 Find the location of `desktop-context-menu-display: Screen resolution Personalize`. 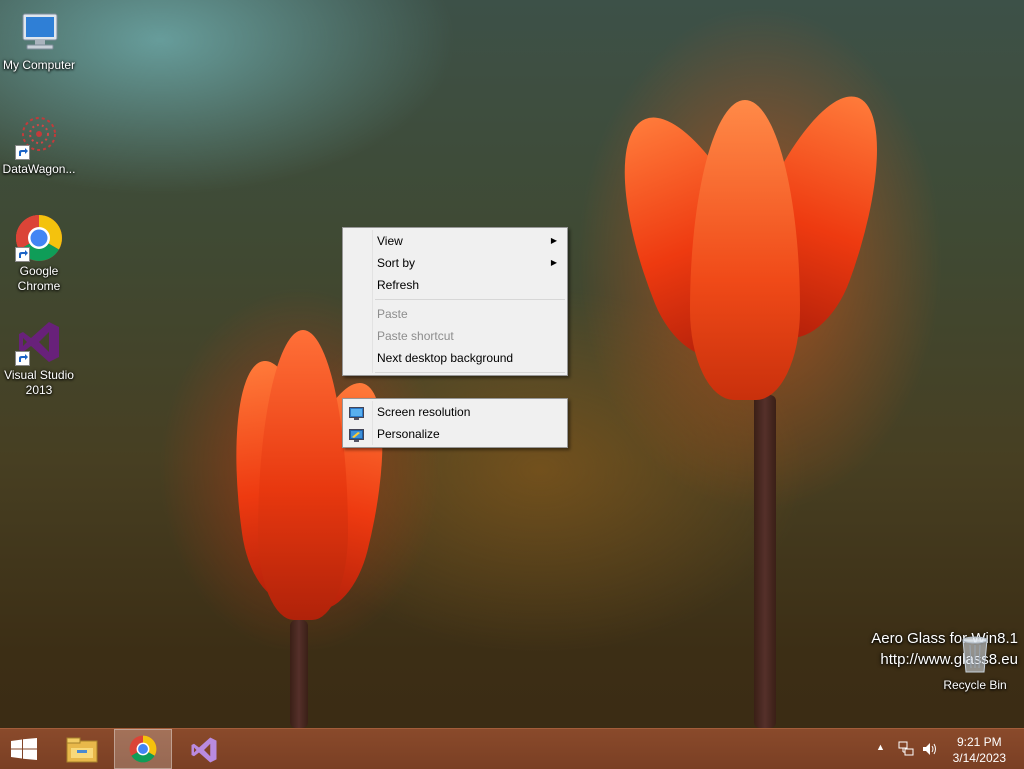

desktop-context-menu-display: Screen resolution Personalize is located at coordinates (455, 423).